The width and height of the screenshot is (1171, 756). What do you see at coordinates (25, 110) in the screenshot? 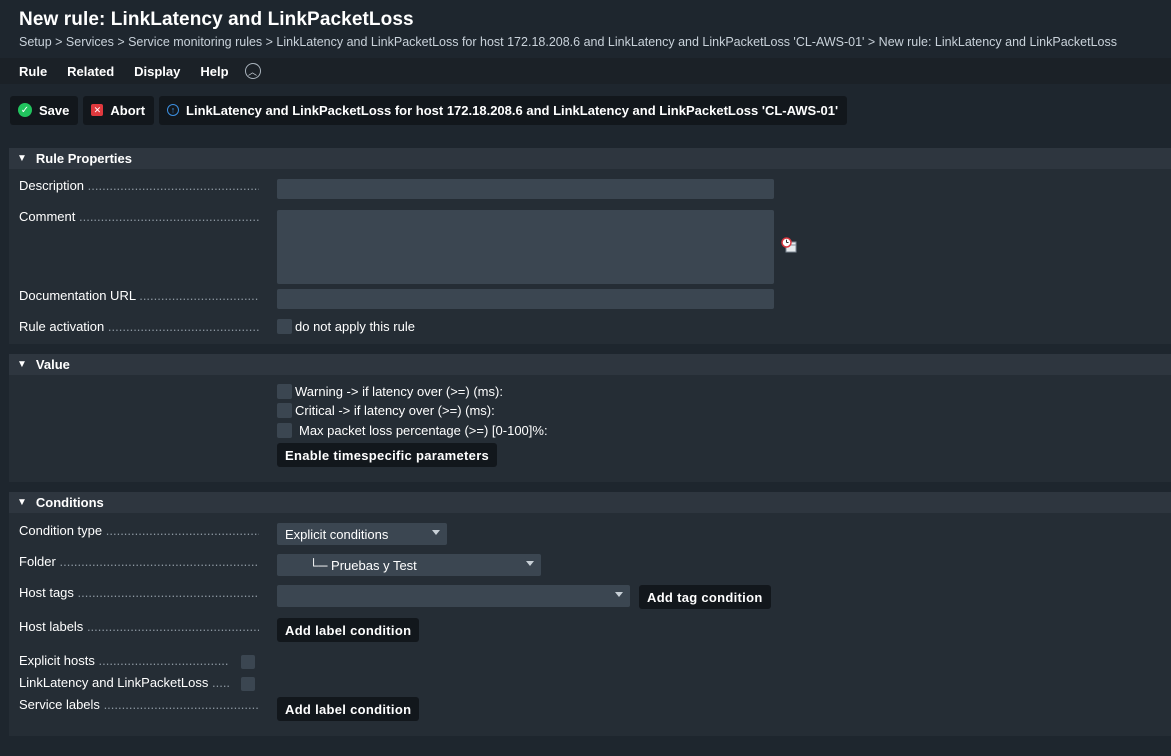
I see `check-circle-icon: ✓` at bounding box center [25, 110].